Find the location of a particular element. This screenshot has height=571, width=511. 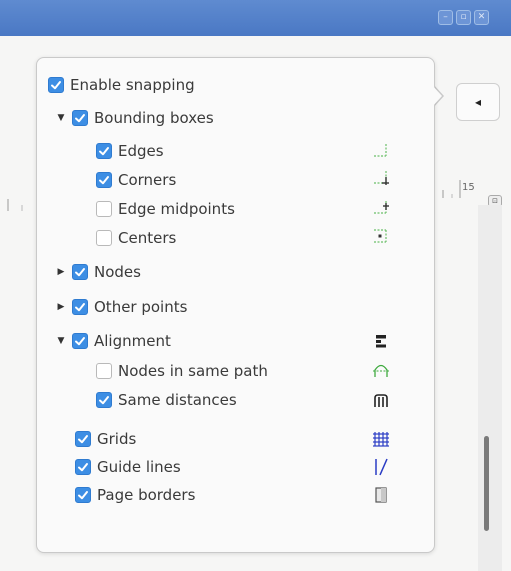

grids-checkbox is located at coordinates (83, 439).